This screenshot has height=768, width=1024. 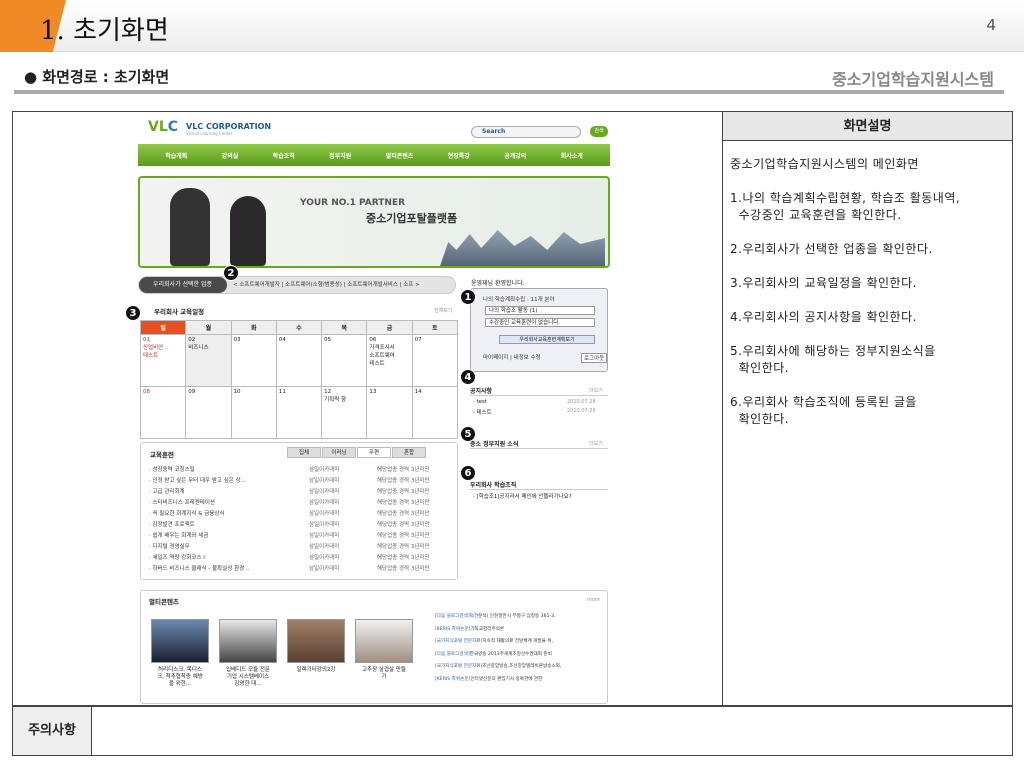 What do you see at coordinates (208, 360) in the screenshot?
I see `calendar-cell: 02 비즈니스` at bounding box center [208, 360].